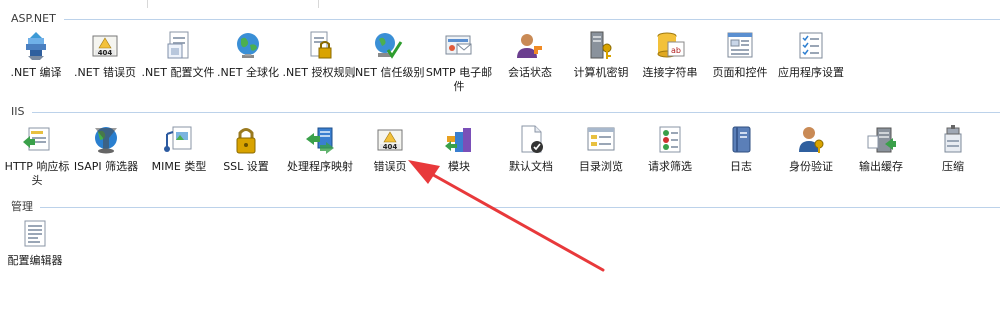 The height and width of the screenshot is (324, 1000). Describe the element at coordinates (670, 72) in the screenshot. I see `feature-label: 连接字符串` at that location.